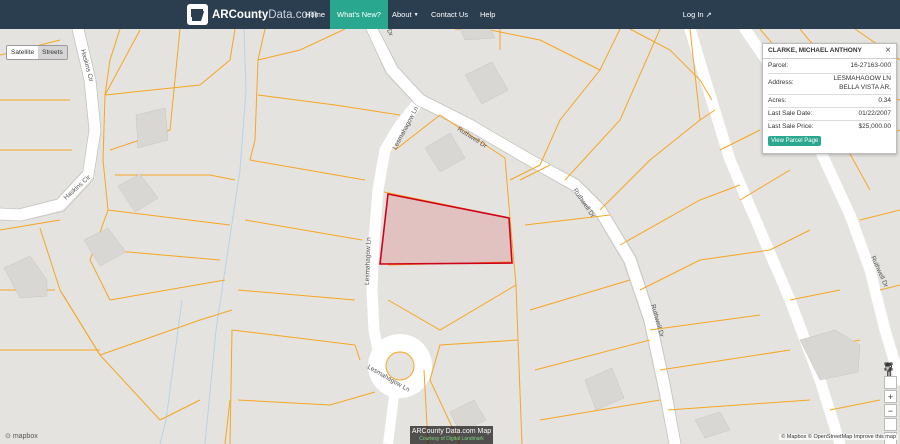  What do you see at coordinates (795, 141) in the screenshot?
I see `view-parcel-page-button: View Parcel Page` at bounding box center [795, 141].